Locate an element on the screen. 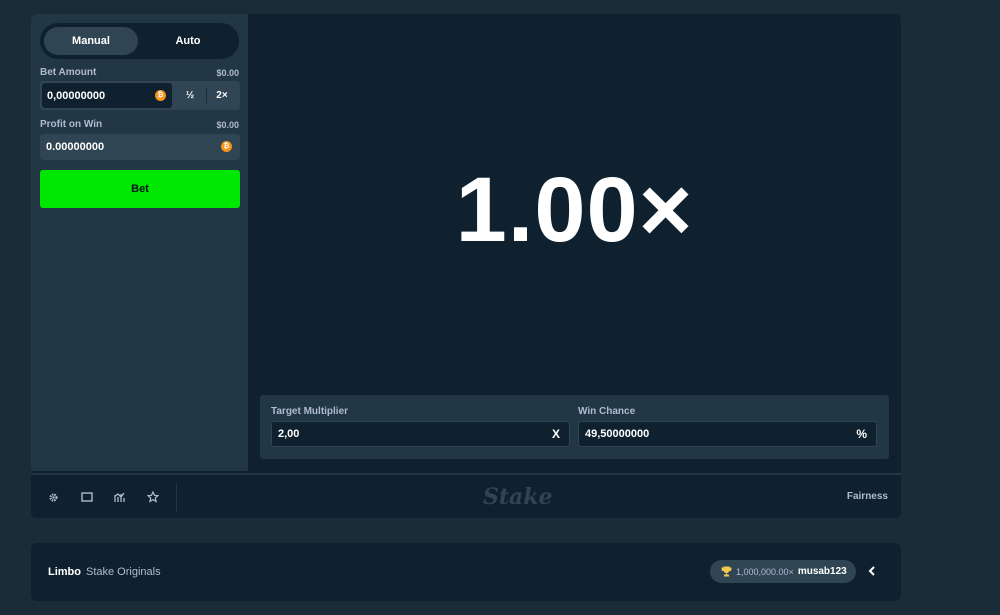  game-name: Limbo is located at coordinates (64, 572).